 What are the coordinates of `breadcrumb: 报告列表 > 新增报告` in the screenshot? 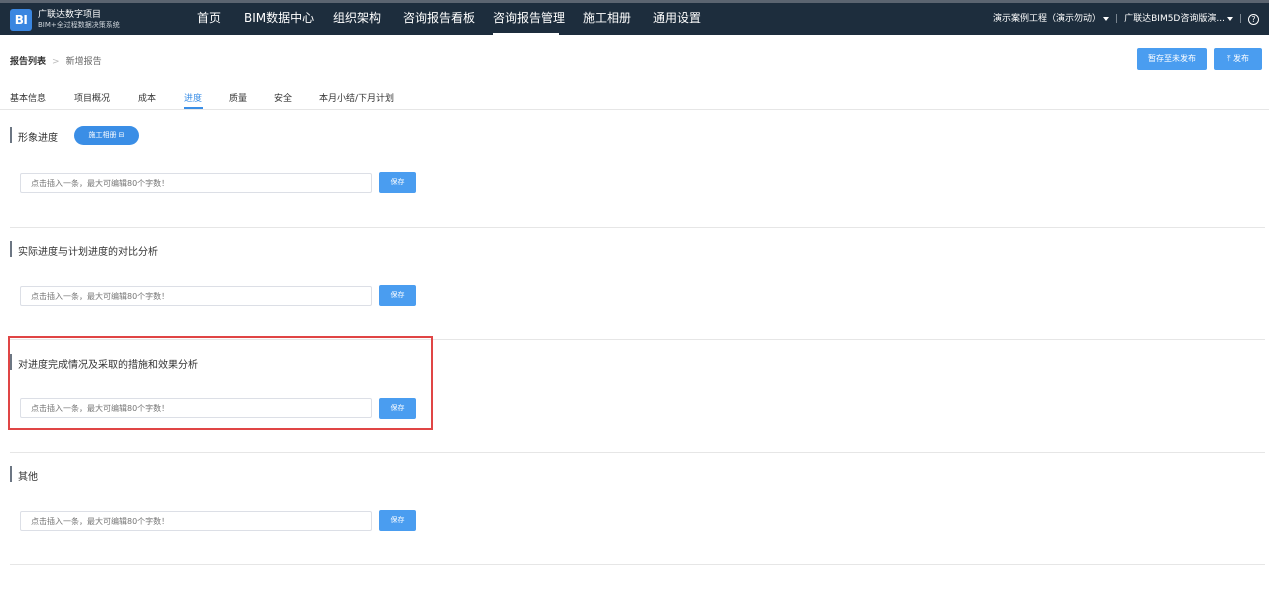 It's located at (56, 60).